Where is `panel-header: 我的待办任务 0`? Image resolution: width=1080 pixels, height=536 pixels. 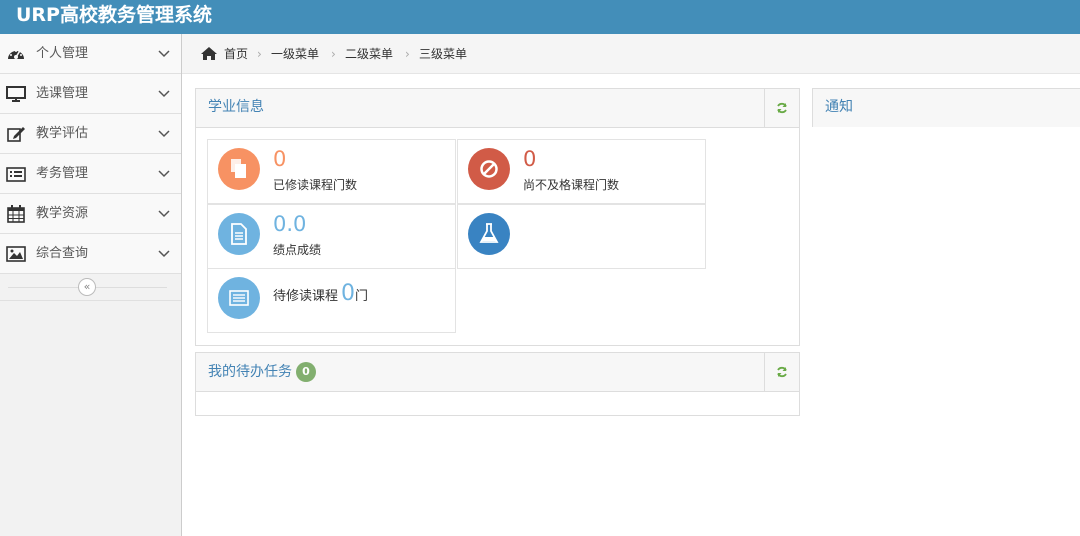 panel-header: 我的待办任务 0 is located at coordinates (497, 372).